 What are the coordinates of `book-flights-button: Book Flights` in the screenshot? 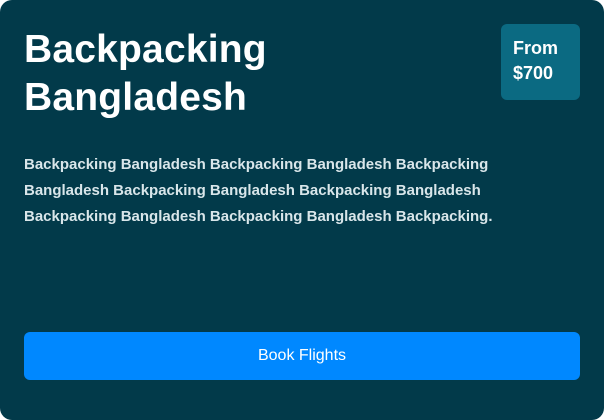 It's located at (302, 356).